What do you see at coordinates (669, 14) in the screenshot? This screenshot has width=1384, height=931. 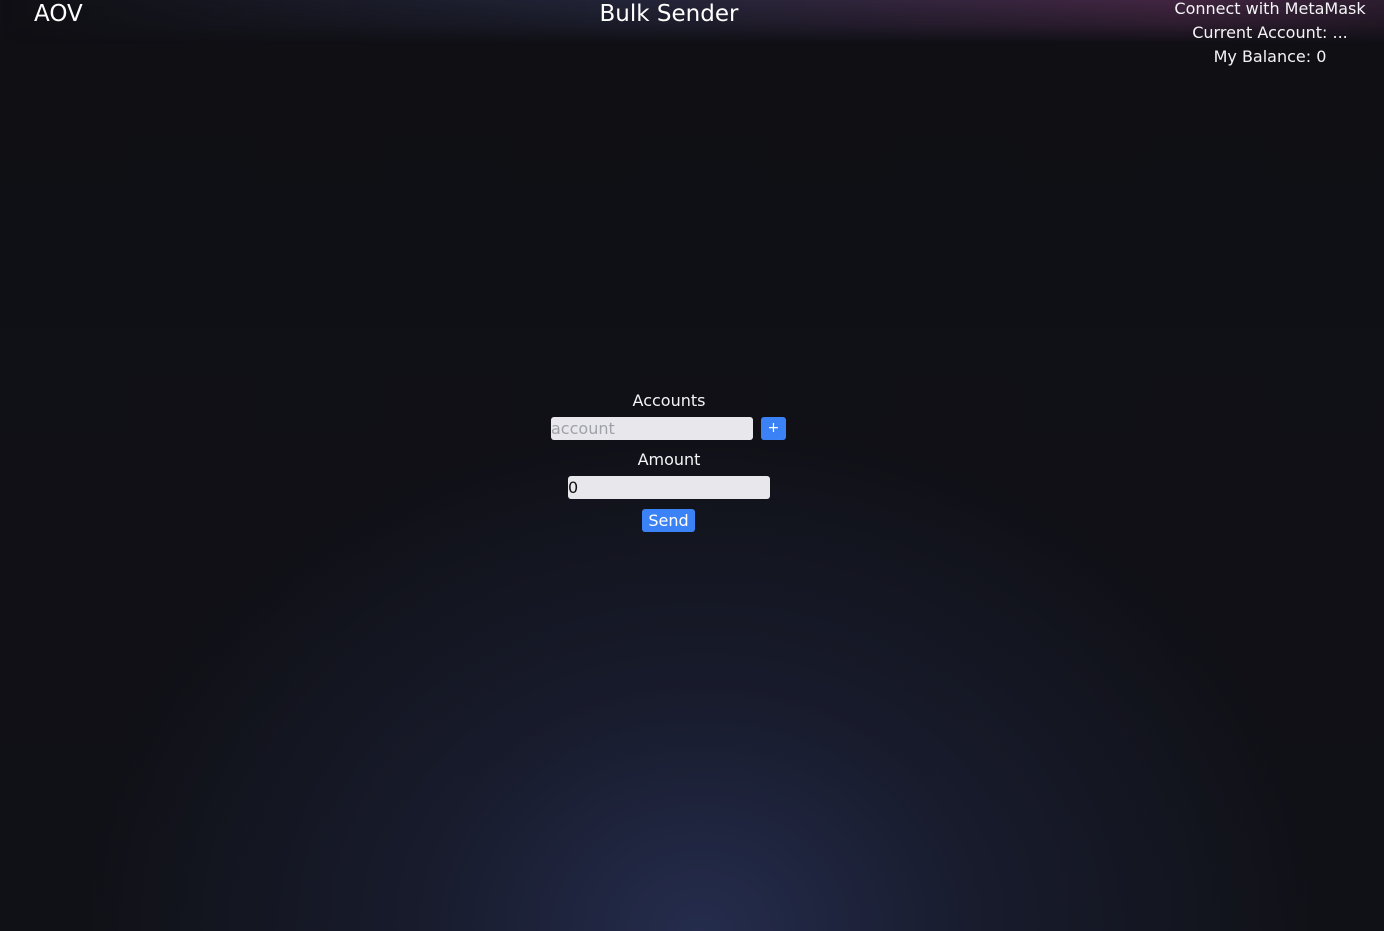 I see `page-title: Bulk Sender` at bounding box center [669, 14].